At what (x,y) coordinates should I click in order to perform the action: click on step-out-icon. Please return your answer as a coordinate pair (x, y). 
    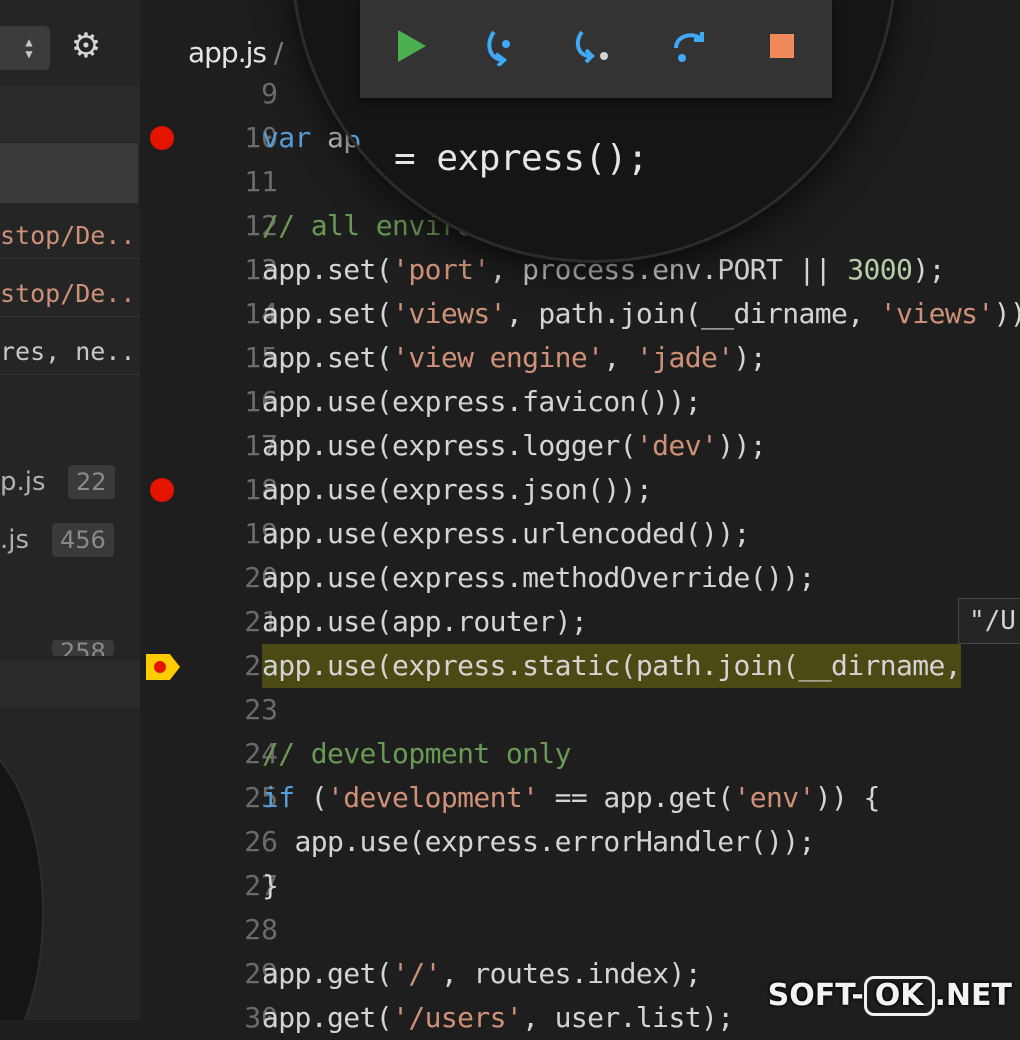
    Looking at the image, I should click on (690, 46).